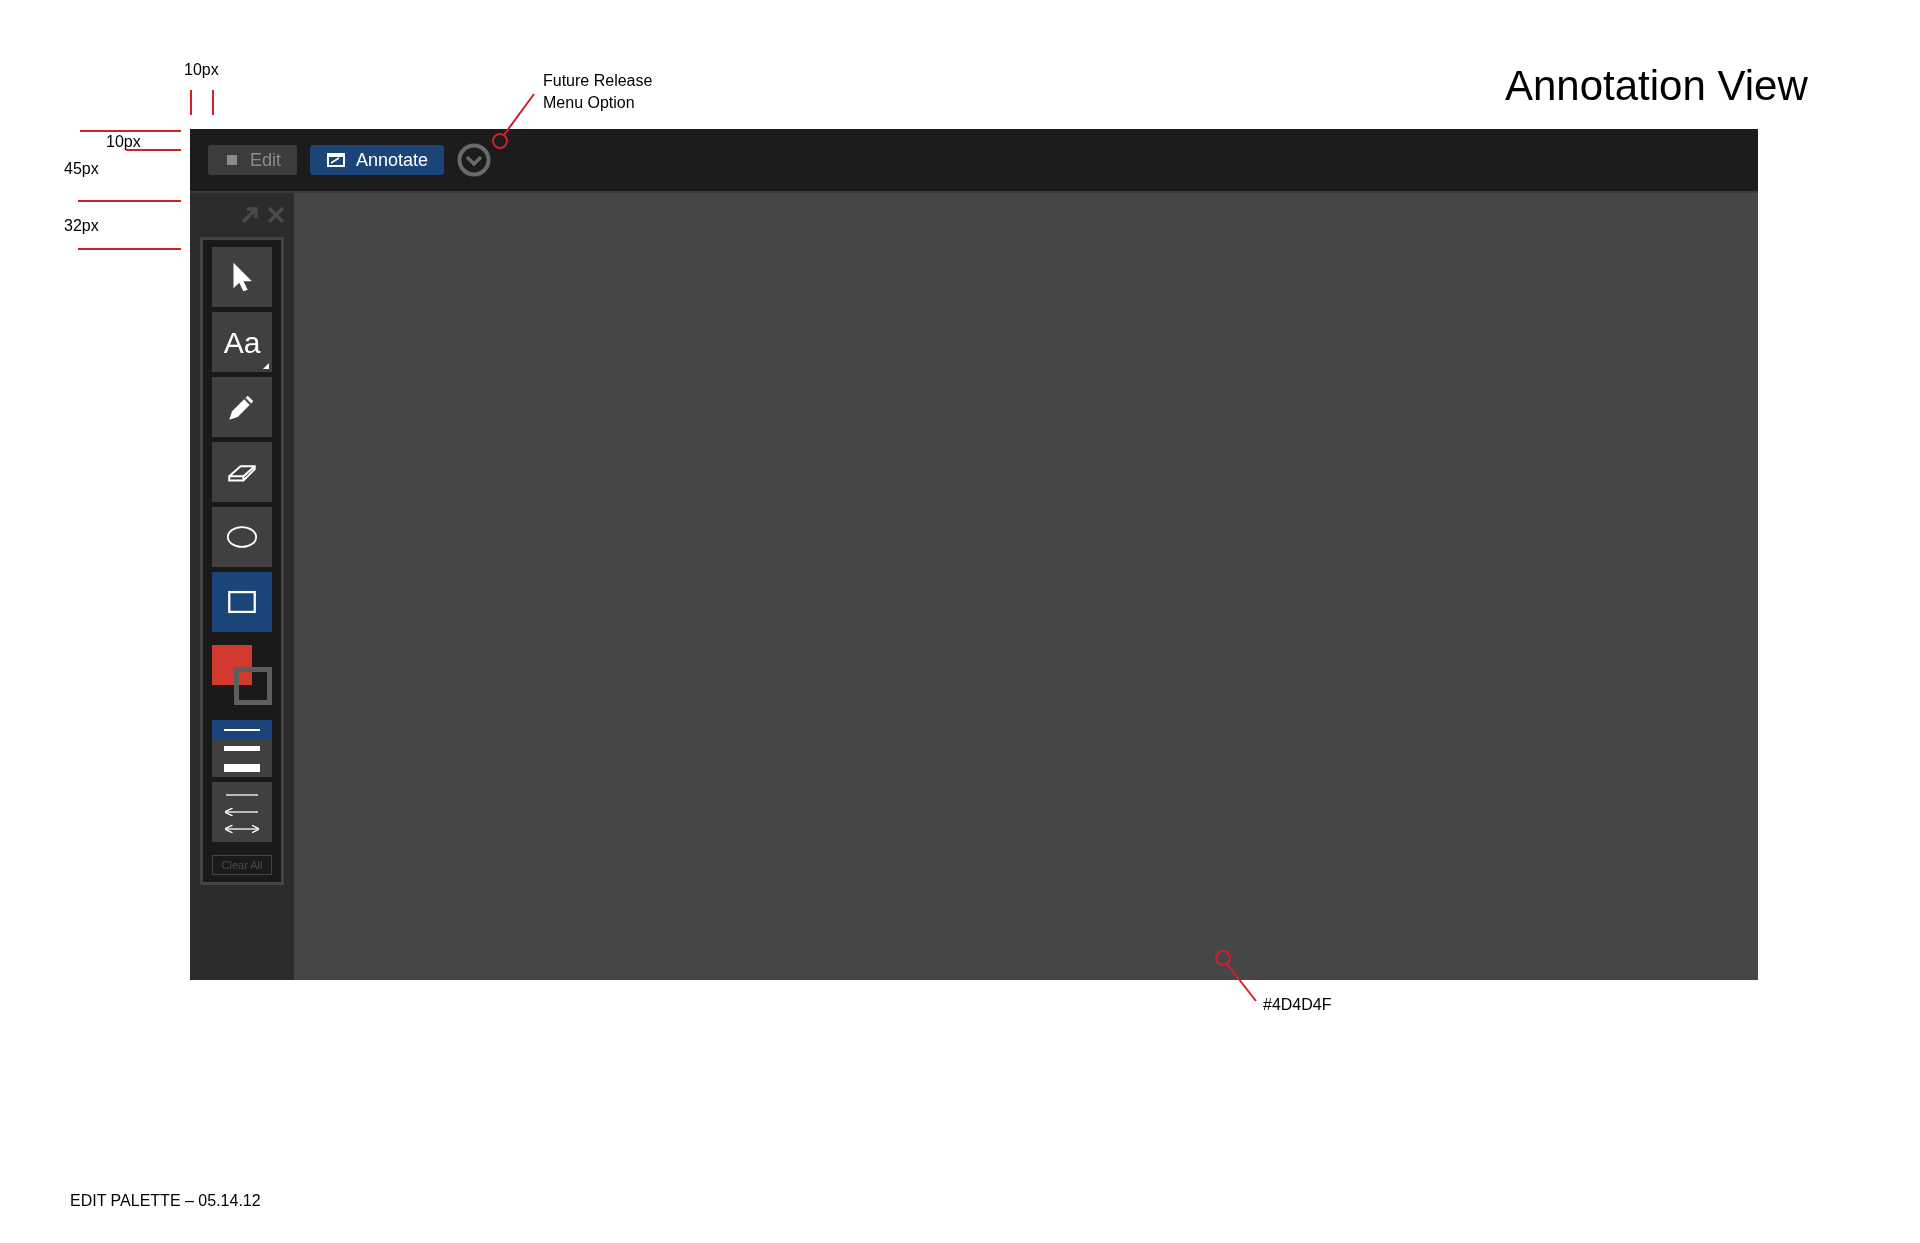  What do you see at coordinates (81, 169) in the screenshot?
I see `dimension-label: 45px` at bounding box center [81, 169].